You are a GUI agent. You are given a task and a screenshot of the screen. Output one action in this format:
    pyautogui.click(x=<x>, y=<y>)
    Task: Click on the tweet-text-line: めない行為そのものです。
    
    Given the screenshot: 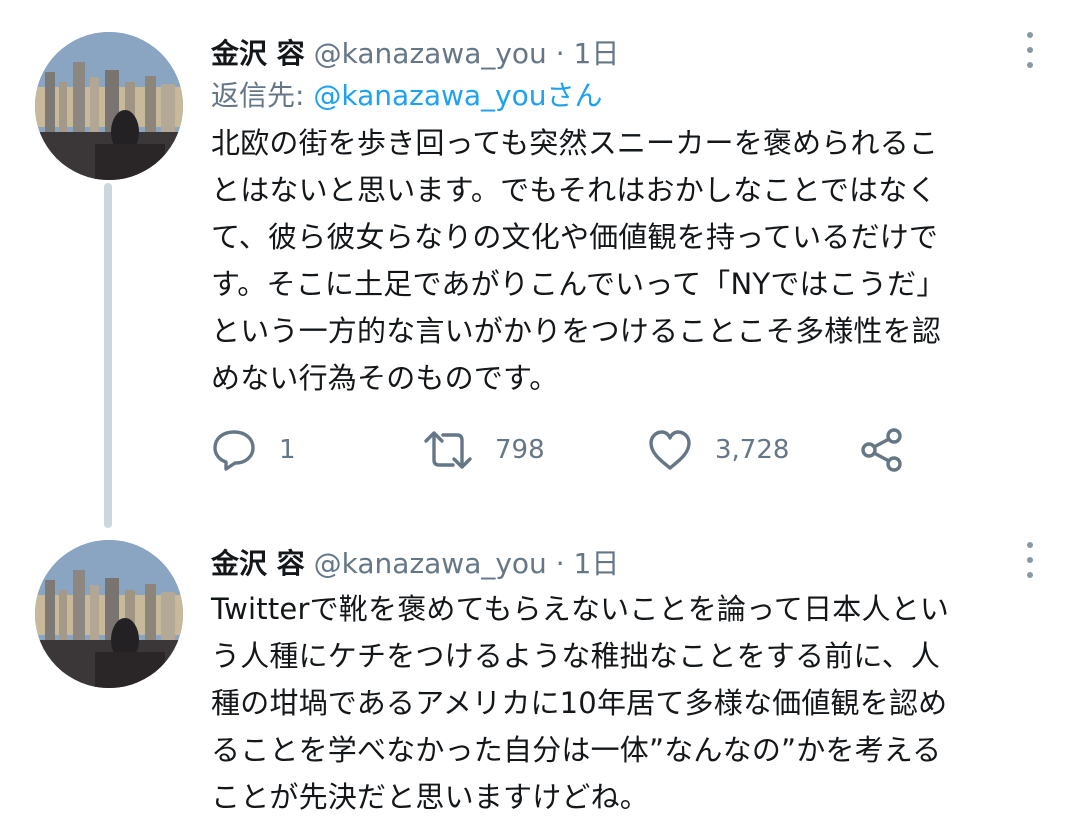 What is the action you would take?
    pyautogui.click(x=385, y=378)
    